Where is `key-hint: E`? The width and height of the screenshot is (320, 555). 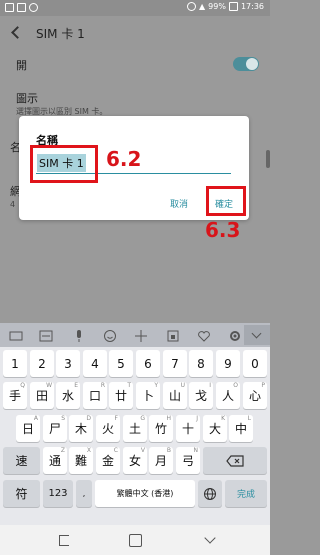
key-hint: E is located at coordinates (76, 385).